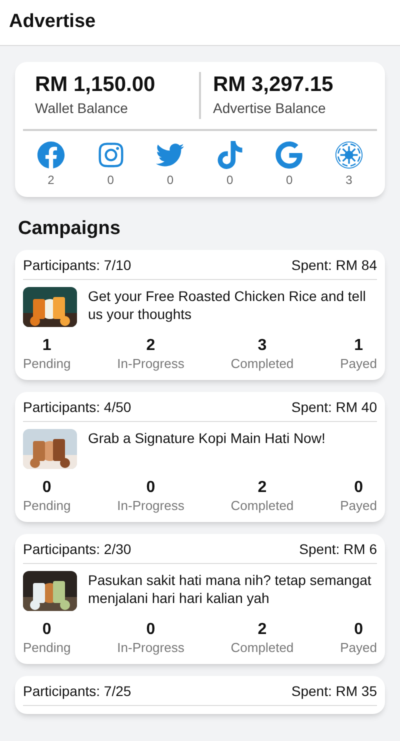  What do you see at coordinates (77, 407) in the screenshot?
I see `participants-count: Participants: 4/50` at bounding box center [77, 407].